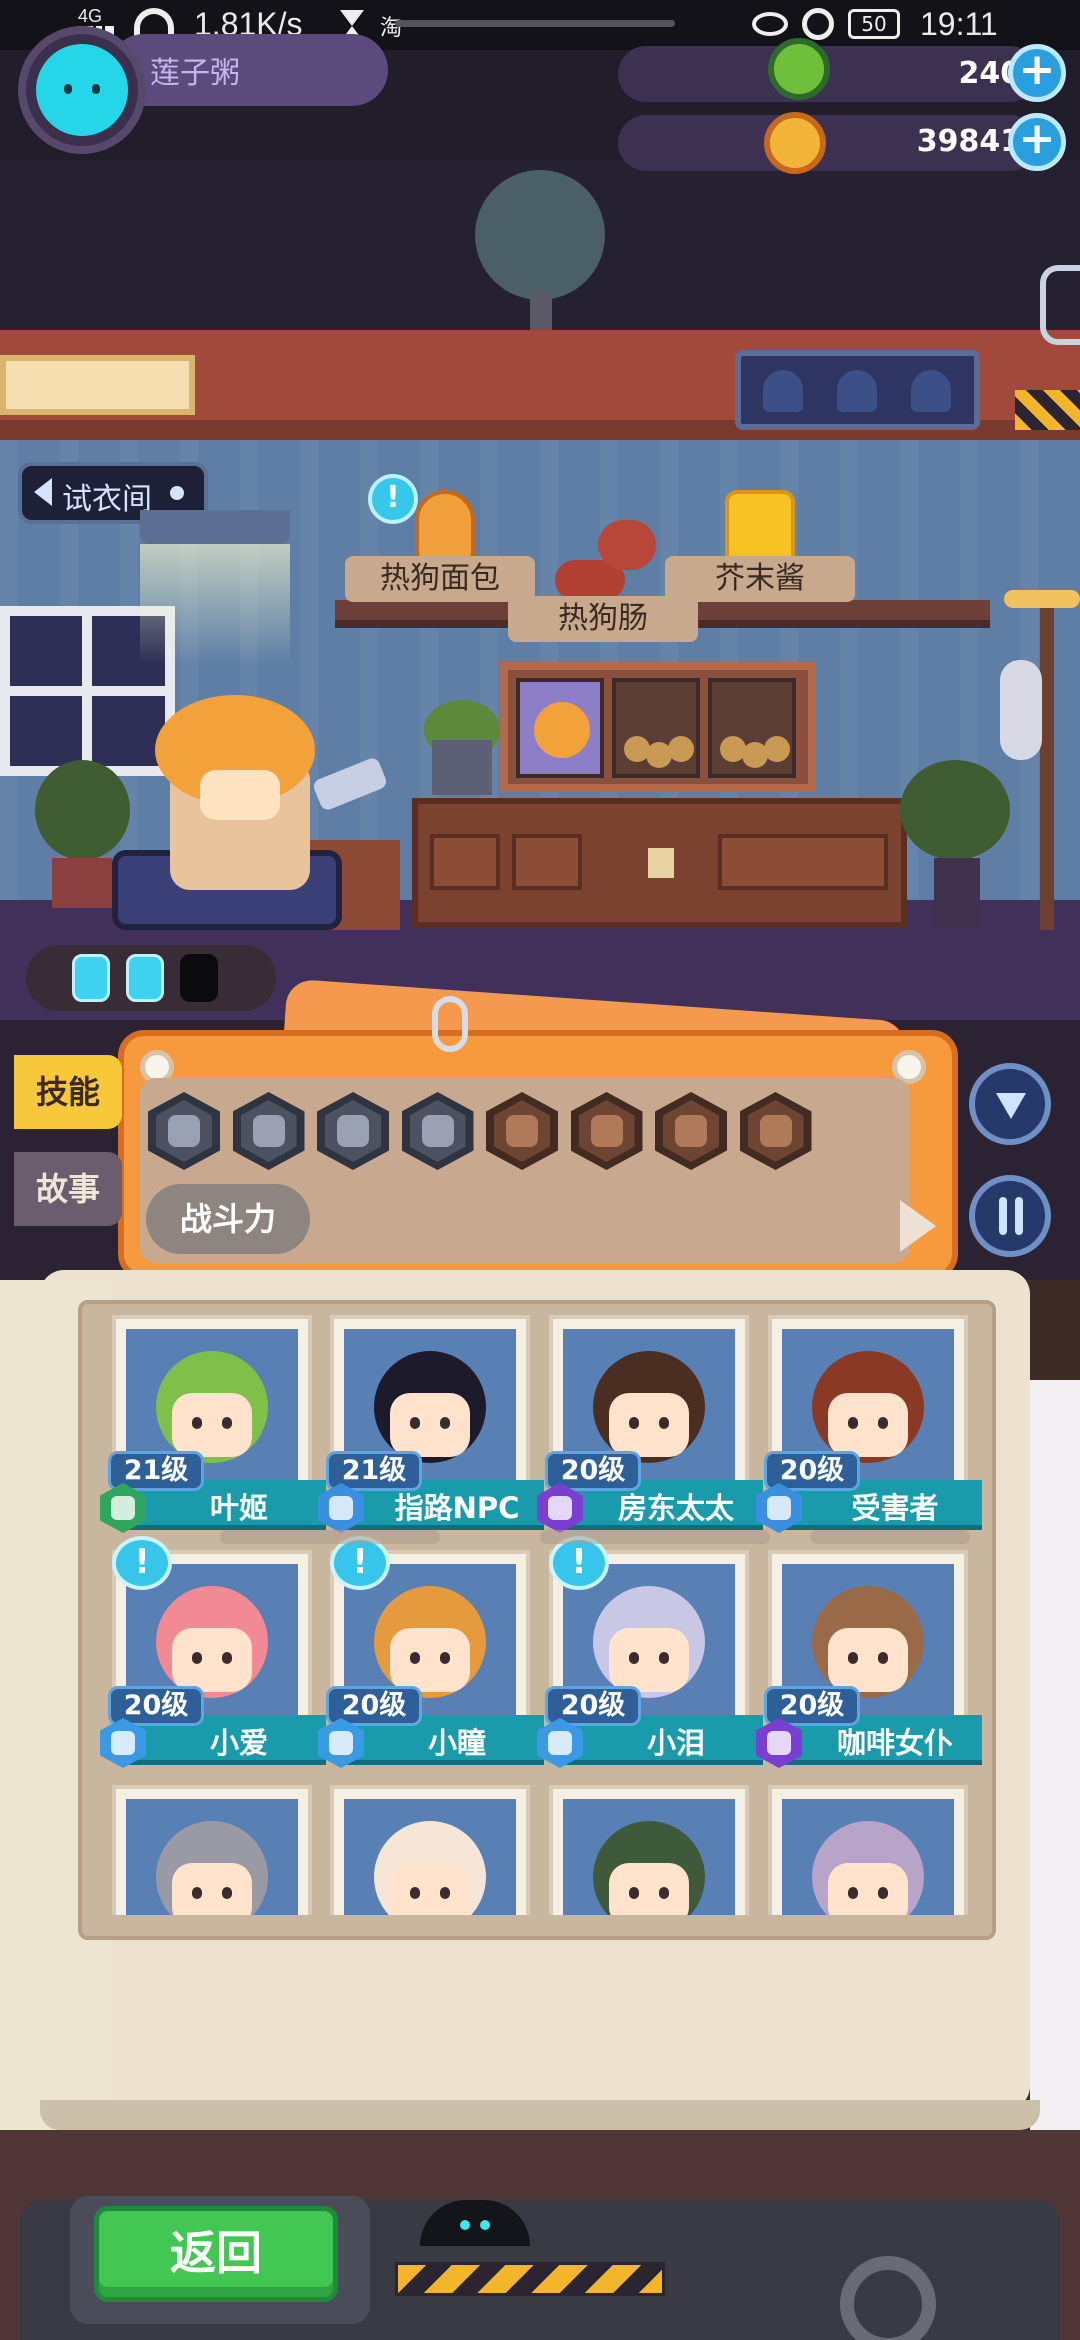 The image size is (1080, 2340). Describe the element at coordinates (959, 24) in the screenshot. I see `clock: 19:11` at that location.